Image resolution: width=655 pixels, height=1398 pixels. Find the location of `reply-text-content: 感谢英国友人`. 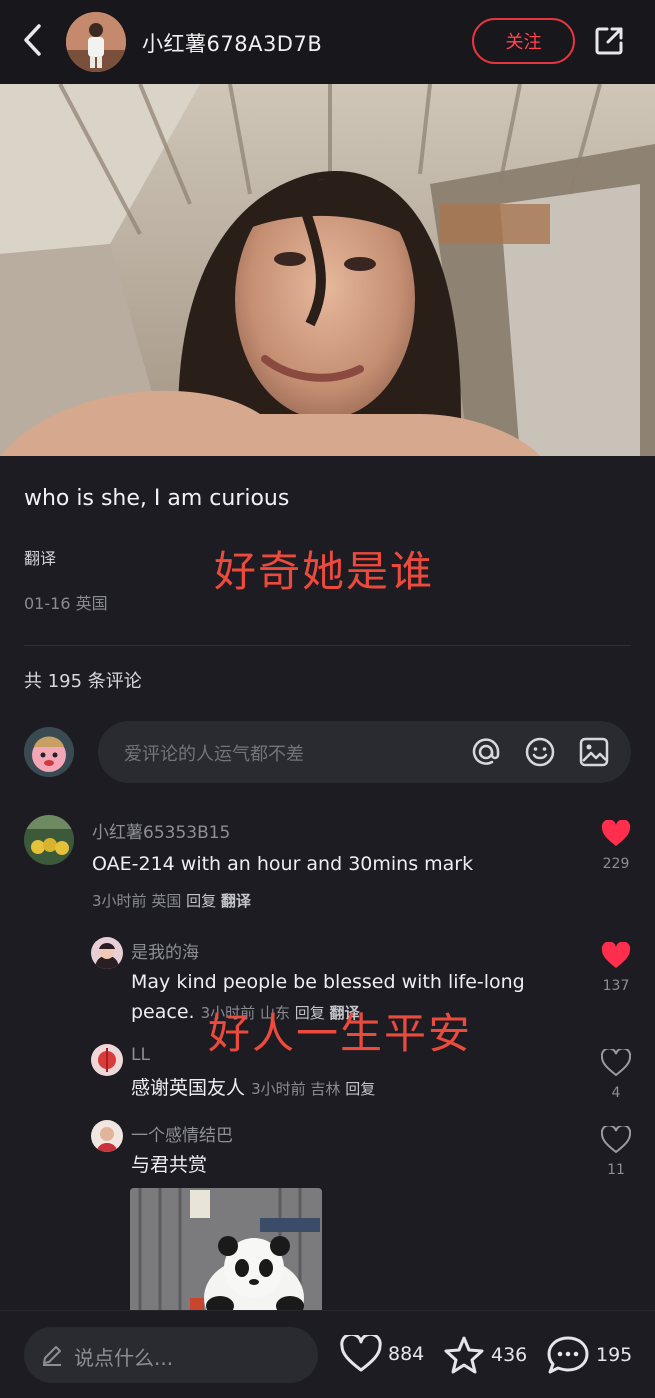

reply-text-content: 感谢英国友人 is located at coordinates (188, 1088).